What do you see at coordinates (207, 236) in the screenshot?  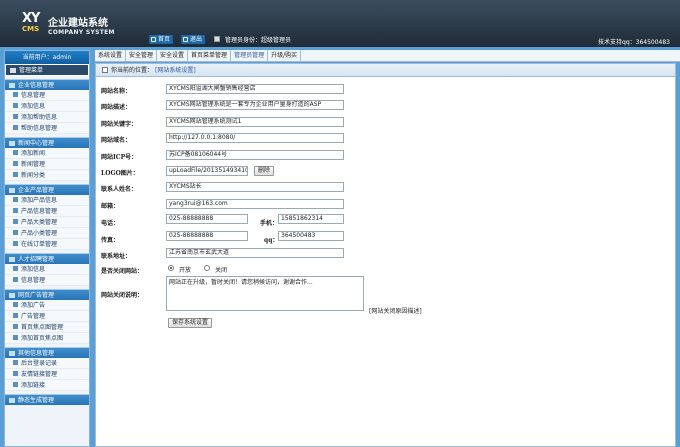 I see `fax-input: 025-88888888` at bounding box center [207, 236].